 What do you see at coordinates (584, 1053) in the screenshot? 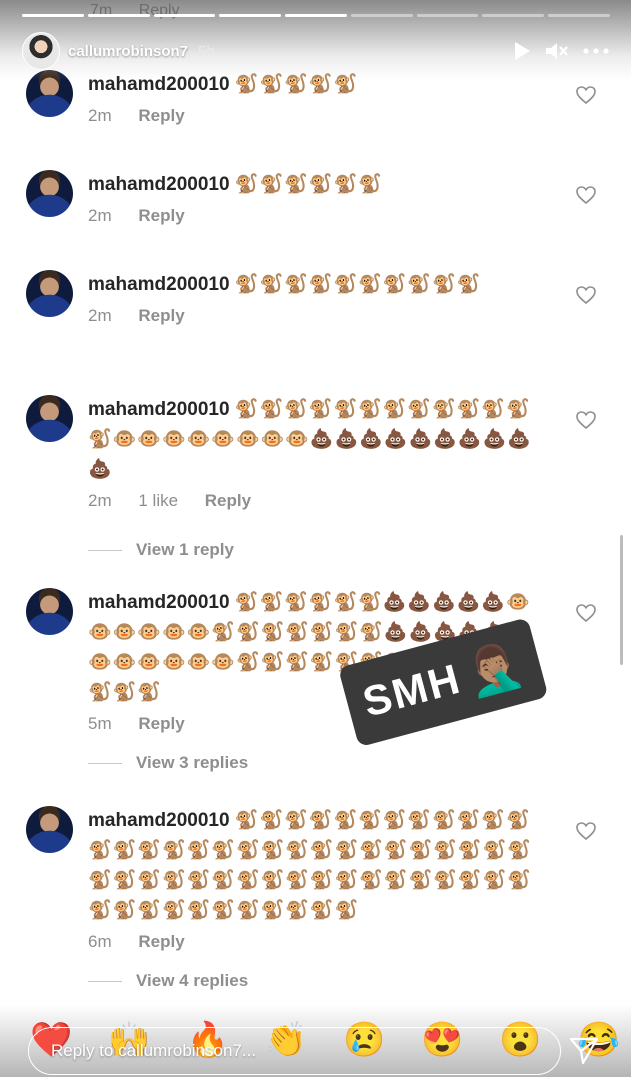
I see `send-icon` at bounding box center [584, 1053].